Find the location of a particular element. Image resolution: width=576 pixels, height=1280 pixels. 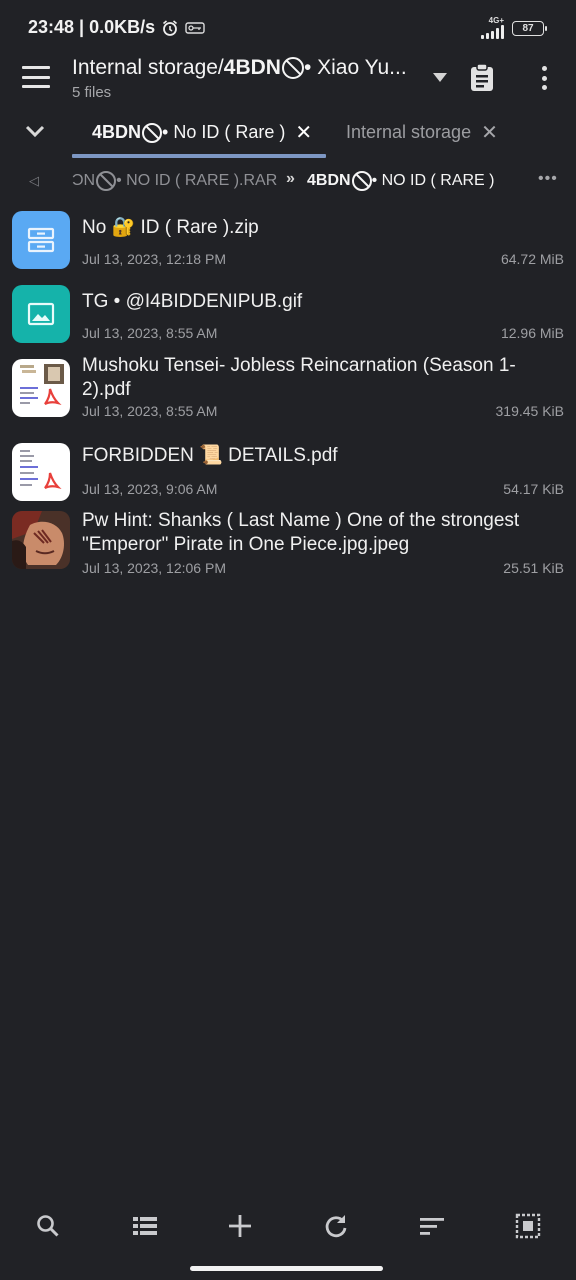

battery-icon: 87 is located at coordinates (529, 28).